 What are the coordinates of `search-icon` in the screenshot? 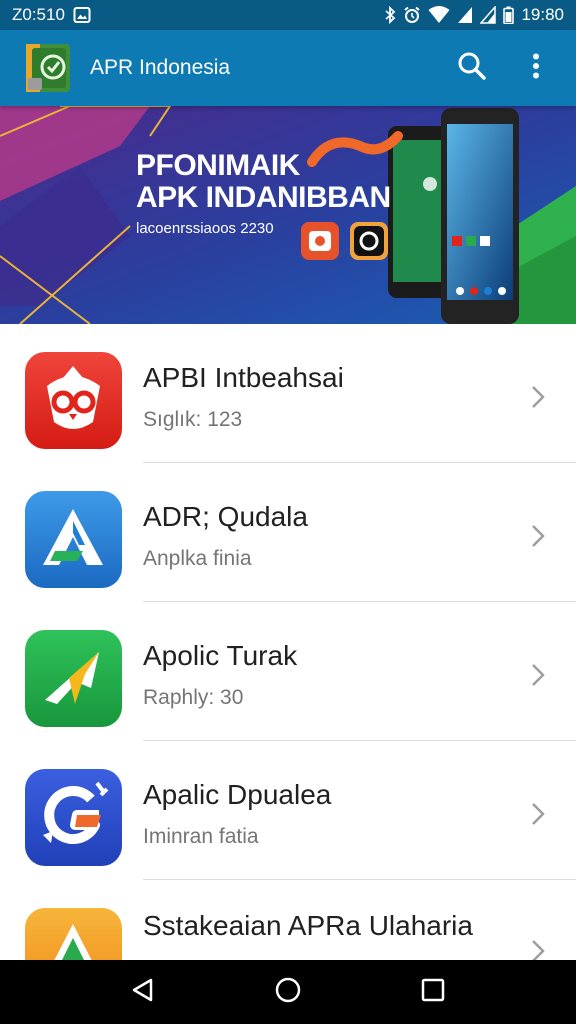 It's located at (472, 68).